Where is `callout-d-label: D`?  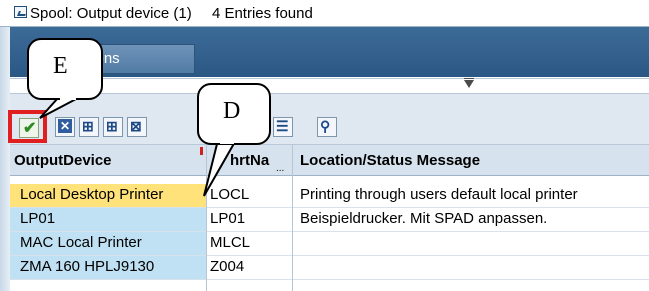
callout-d-label: D is located at coordinates (232, 111).